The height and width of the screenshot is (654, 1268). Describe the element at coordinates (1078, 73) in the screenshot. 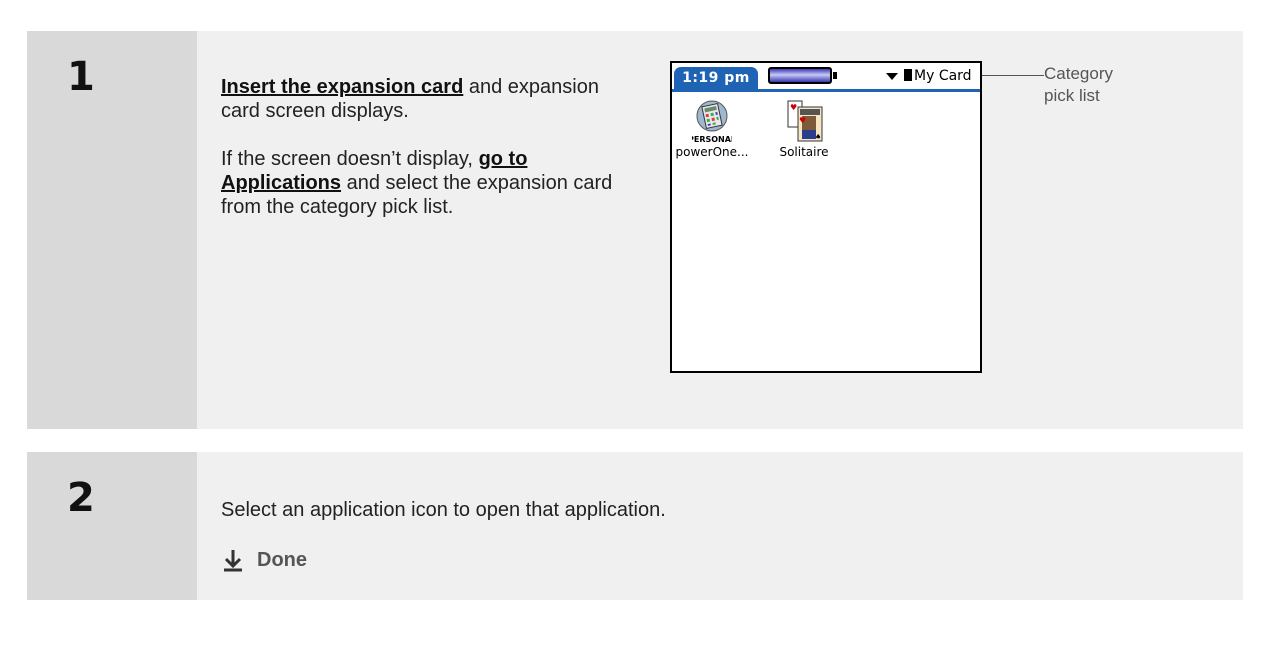

I see `callout-line-1: Category` at that location.